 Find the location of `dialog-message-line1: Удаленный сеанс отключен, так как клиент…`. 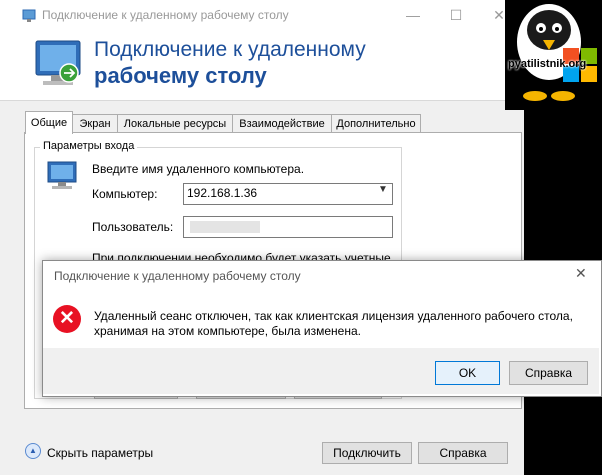

dialog-message-line1: Удаленный сеанс отключен, так как клиент… is located at coordinates (333, 316).